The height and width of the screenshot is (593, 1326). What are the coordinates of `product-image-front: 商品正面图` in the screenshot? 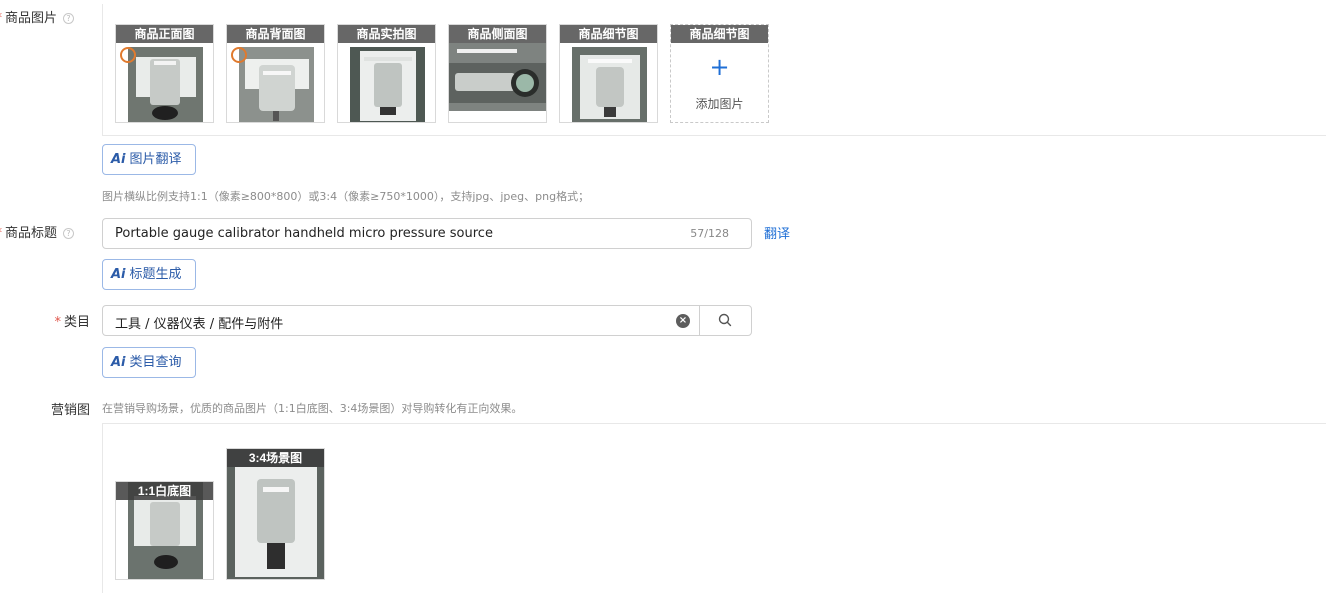 It's located at (164, 73).